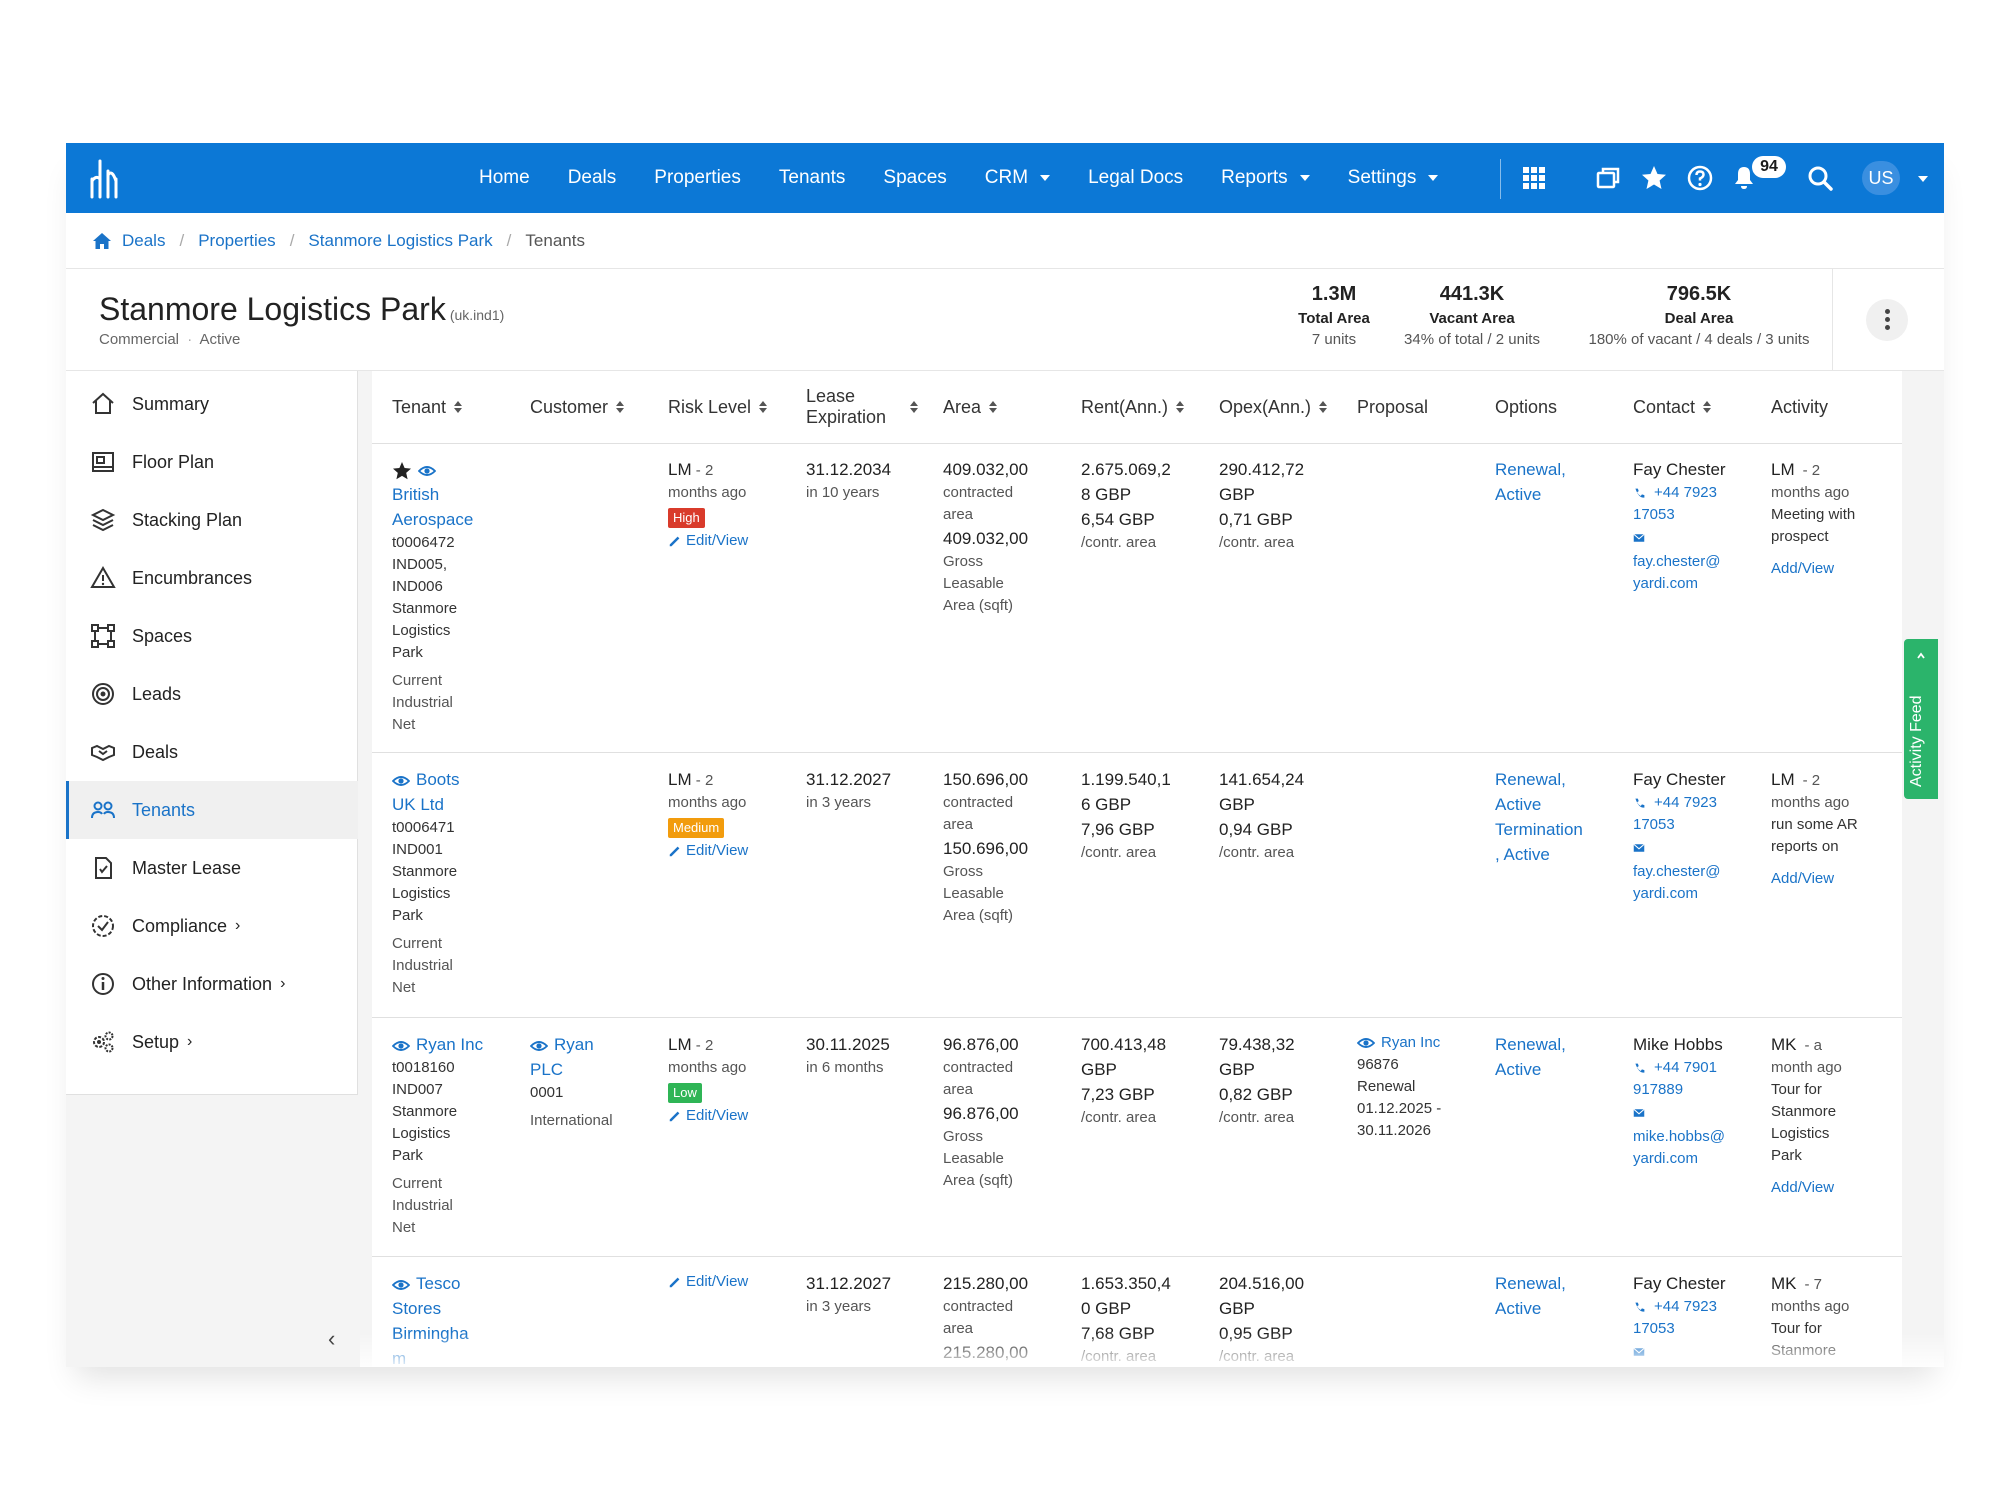 This screenshot has width=2000, height=1500. Describe the element at coordinates (1018, 178) in the screenshot. I see `nav-item-crm: CRM` at that location.